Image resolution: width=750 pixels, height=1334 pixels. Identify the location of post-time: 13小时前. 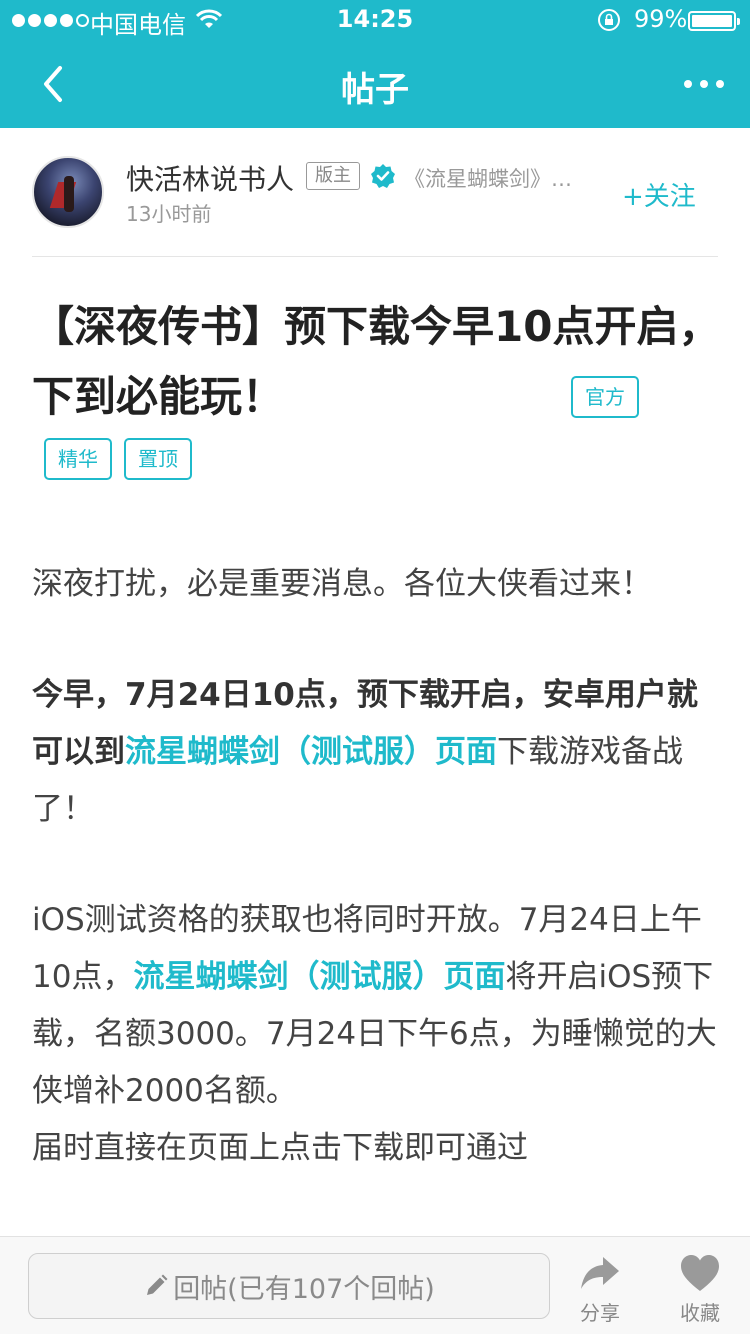
(169, 214).